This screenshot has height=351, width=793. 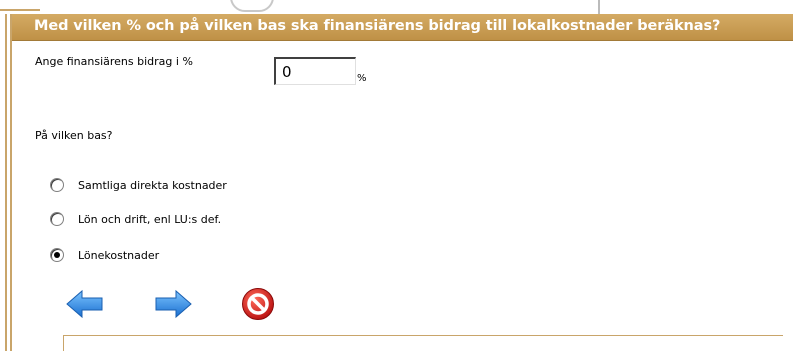 I want to click on arrow-right-icon, so click(x=173, y=304).